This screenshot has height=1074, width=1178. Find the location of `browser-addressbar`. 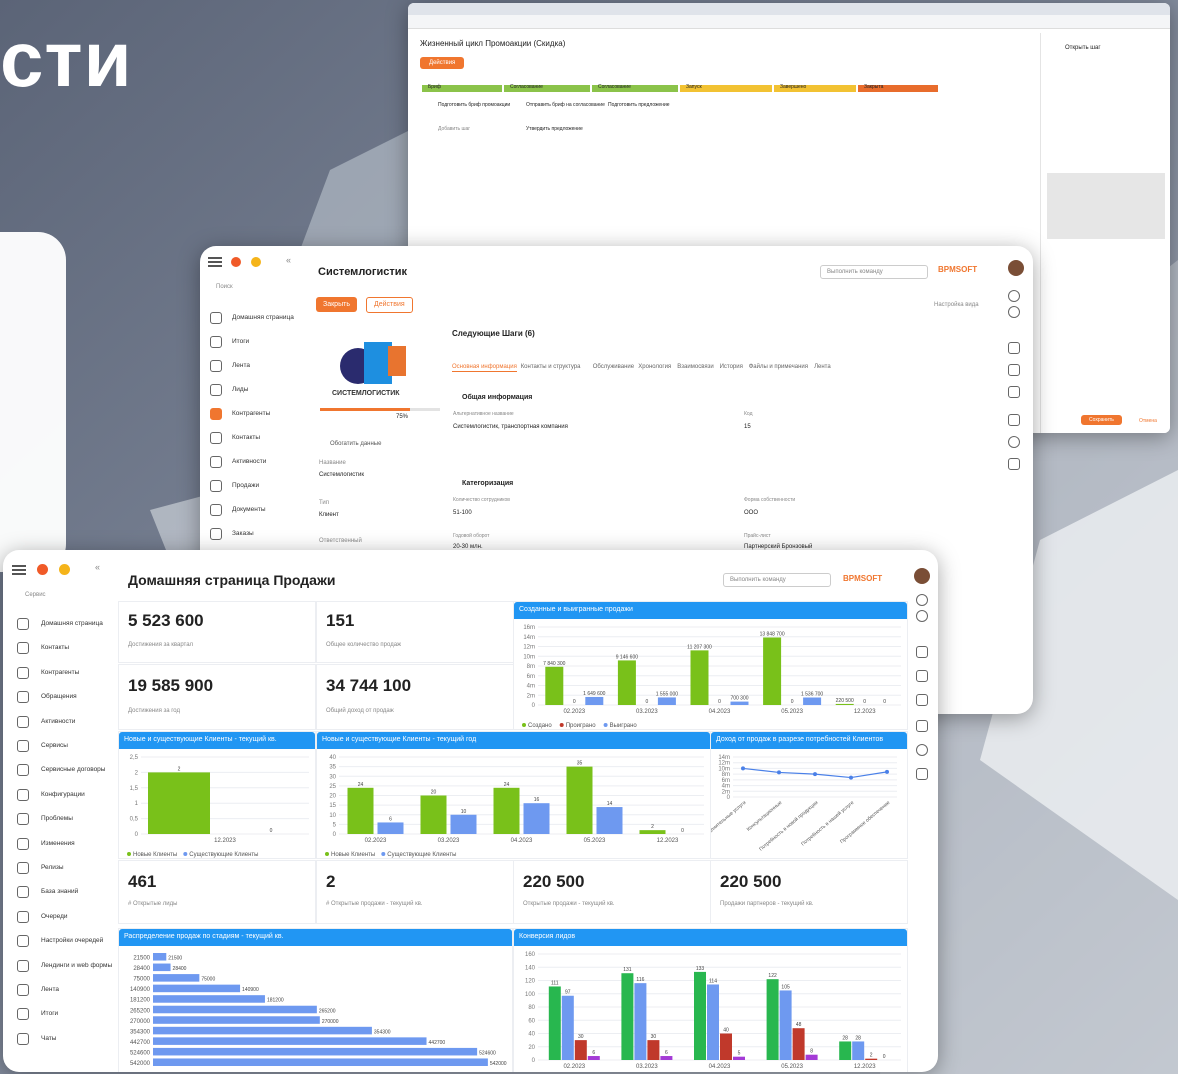

browser-addressbar is located at coordinates (789, 22).